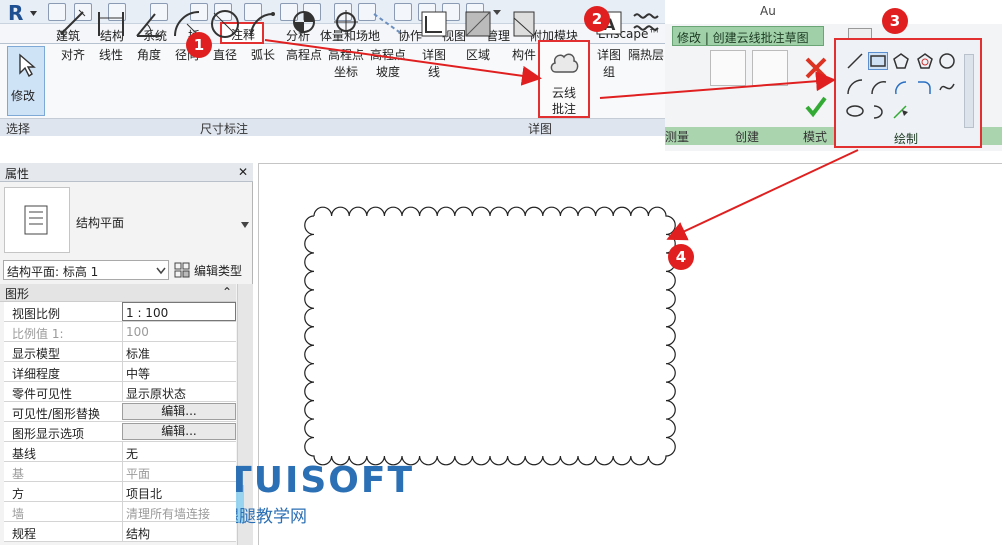  Describe the element at coordinates (815, 137) in the screenshot. I see `panel-mode-label: 模式` at that location.